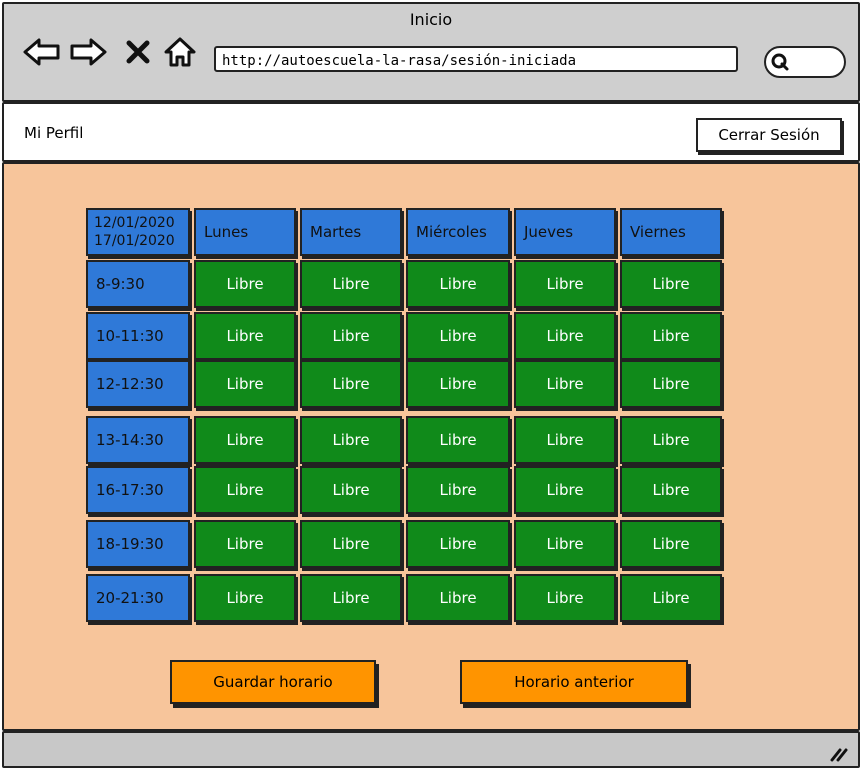 This screenshot has width=861, height=768. What do you see at coordinates (565, 232) in the screenshot?
I see `day-header: Jueves` at bounding box center [565, 232].